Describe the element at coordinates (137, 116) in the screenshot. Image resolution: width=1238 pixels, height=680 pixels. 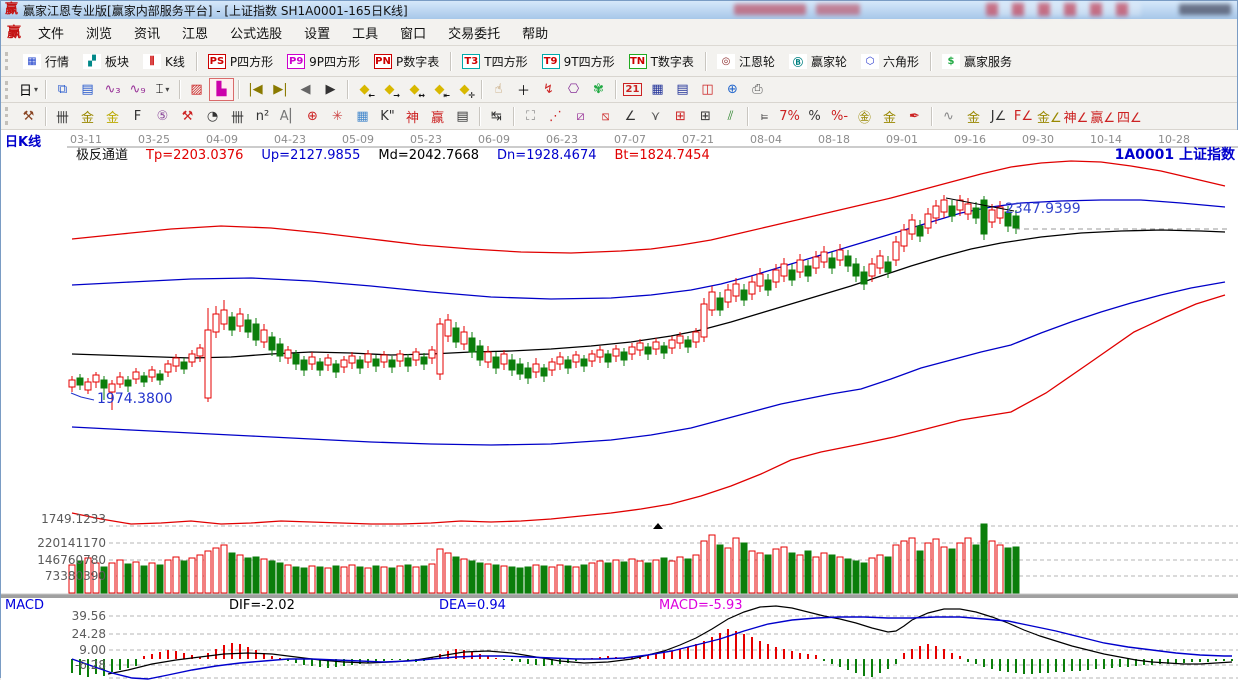
I see `toolbar3-button-5: F` at that location.